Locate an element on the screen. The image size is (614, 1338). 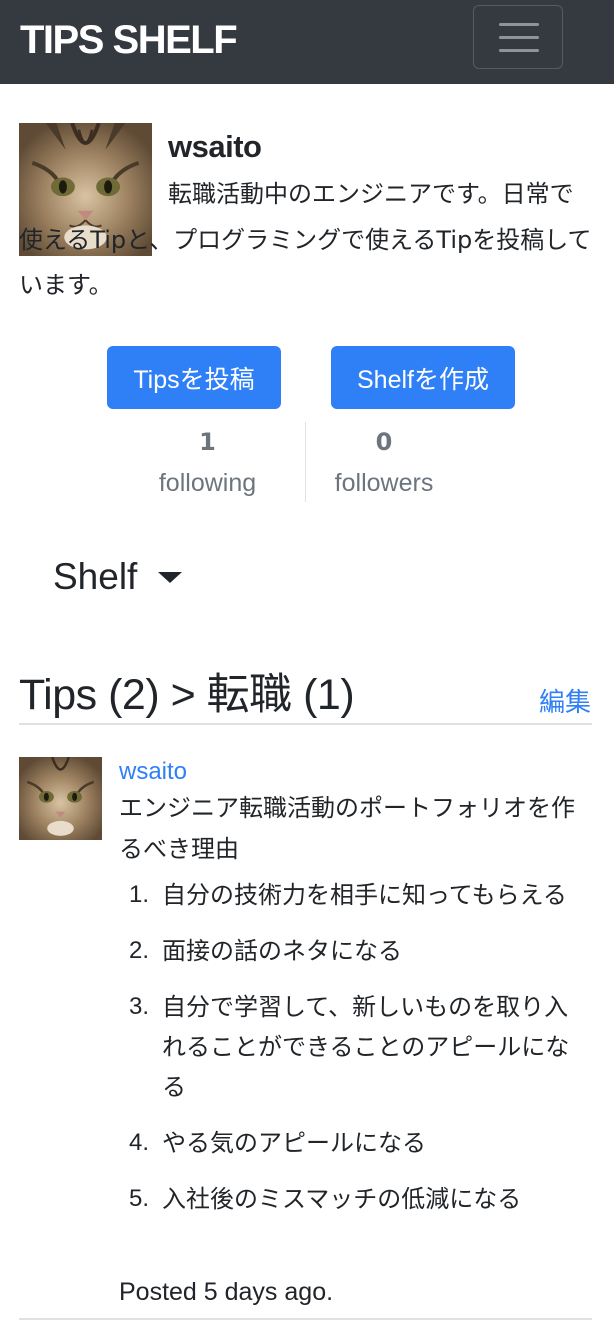
create-shelf-button: Shelfを作成 is located at coordinates (423, 377).